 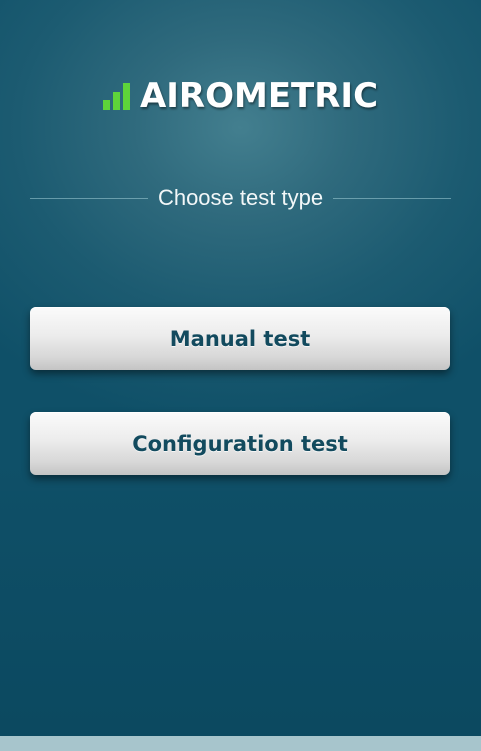 I want to click on bottom-bar, so click(x=240, y=743).